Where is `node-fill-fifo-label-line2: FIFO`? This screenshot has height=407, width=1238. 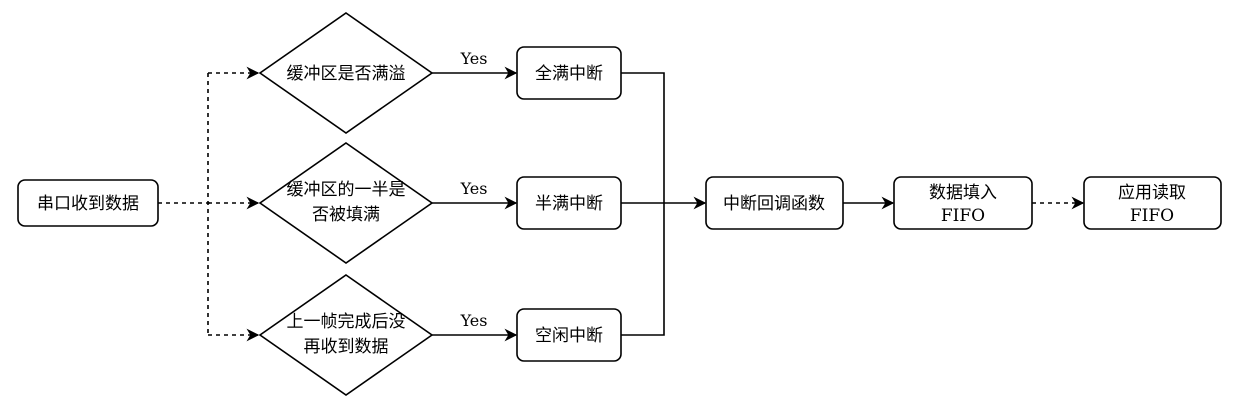 node-fill-fifo-label-line2: FIFO is located at coordinates (963, 216).